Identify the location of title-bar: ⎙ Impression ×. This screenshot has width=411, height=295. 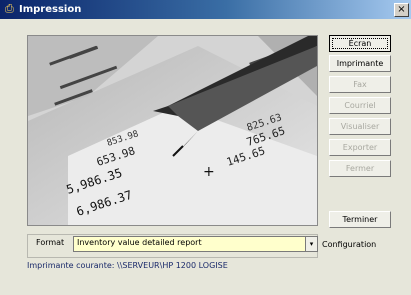
(205, 9).